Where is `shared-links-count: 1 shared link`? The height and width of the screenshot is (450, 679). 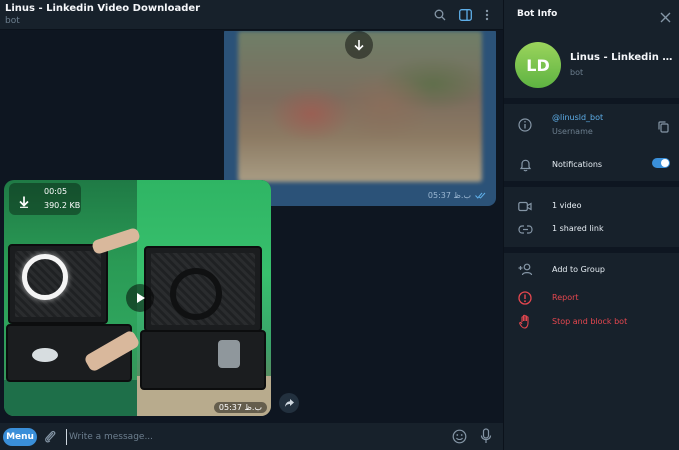 shared-links-count: 1 shared link is located at coordinates (578, 228).